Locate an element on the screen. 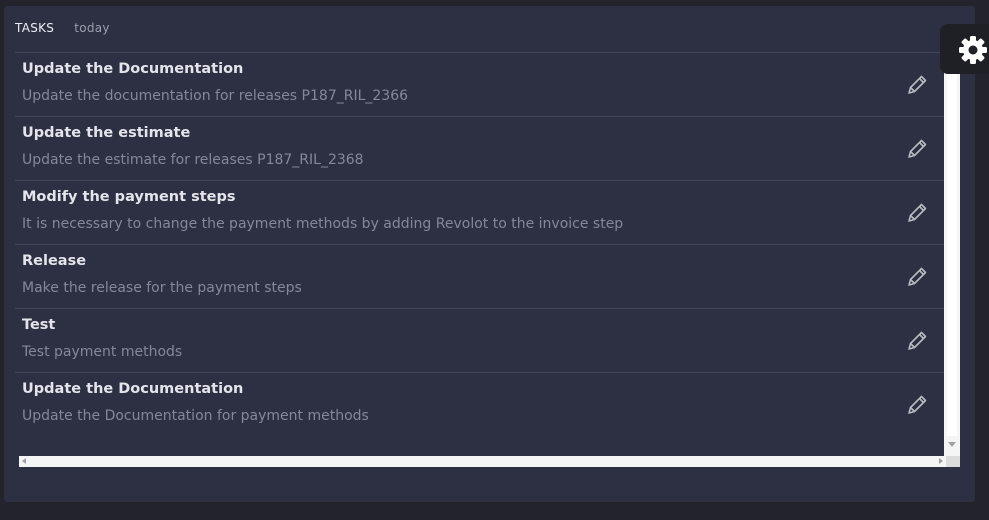  task-description: Make the release for the payment steps is located at coordinates (162, 288).